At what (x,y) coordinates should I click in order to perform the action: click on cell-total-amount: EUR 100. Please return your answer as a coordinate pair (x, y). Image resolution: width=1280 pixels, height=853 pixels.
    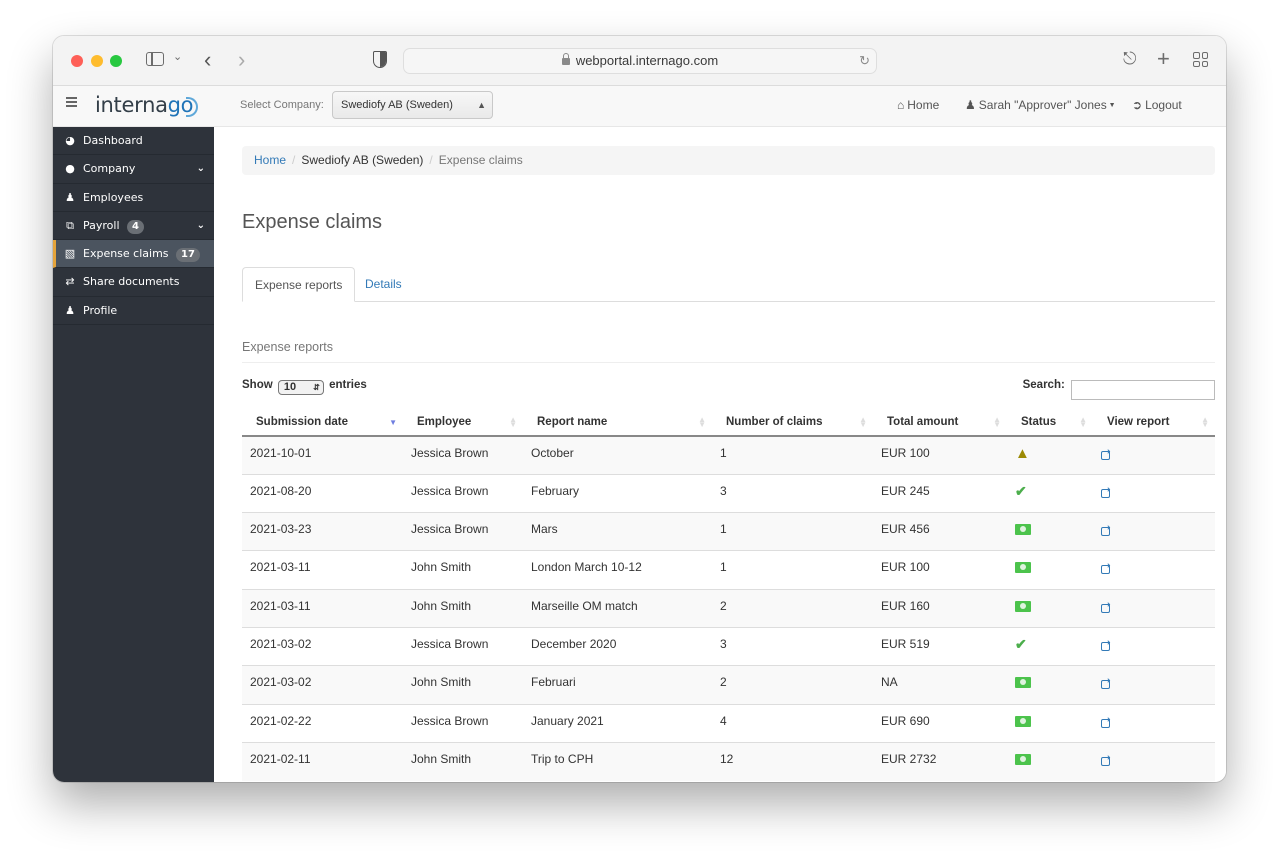
    Looking at the image, I should click on (940, 455).